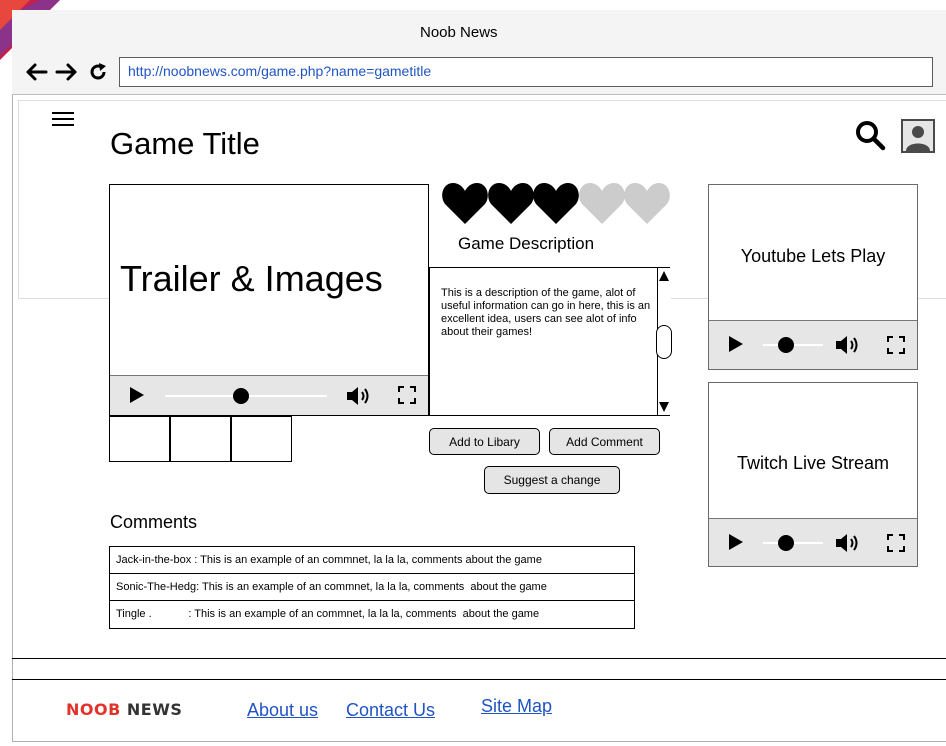  I want to click on comments-heading: Comments, so click(154, 522).